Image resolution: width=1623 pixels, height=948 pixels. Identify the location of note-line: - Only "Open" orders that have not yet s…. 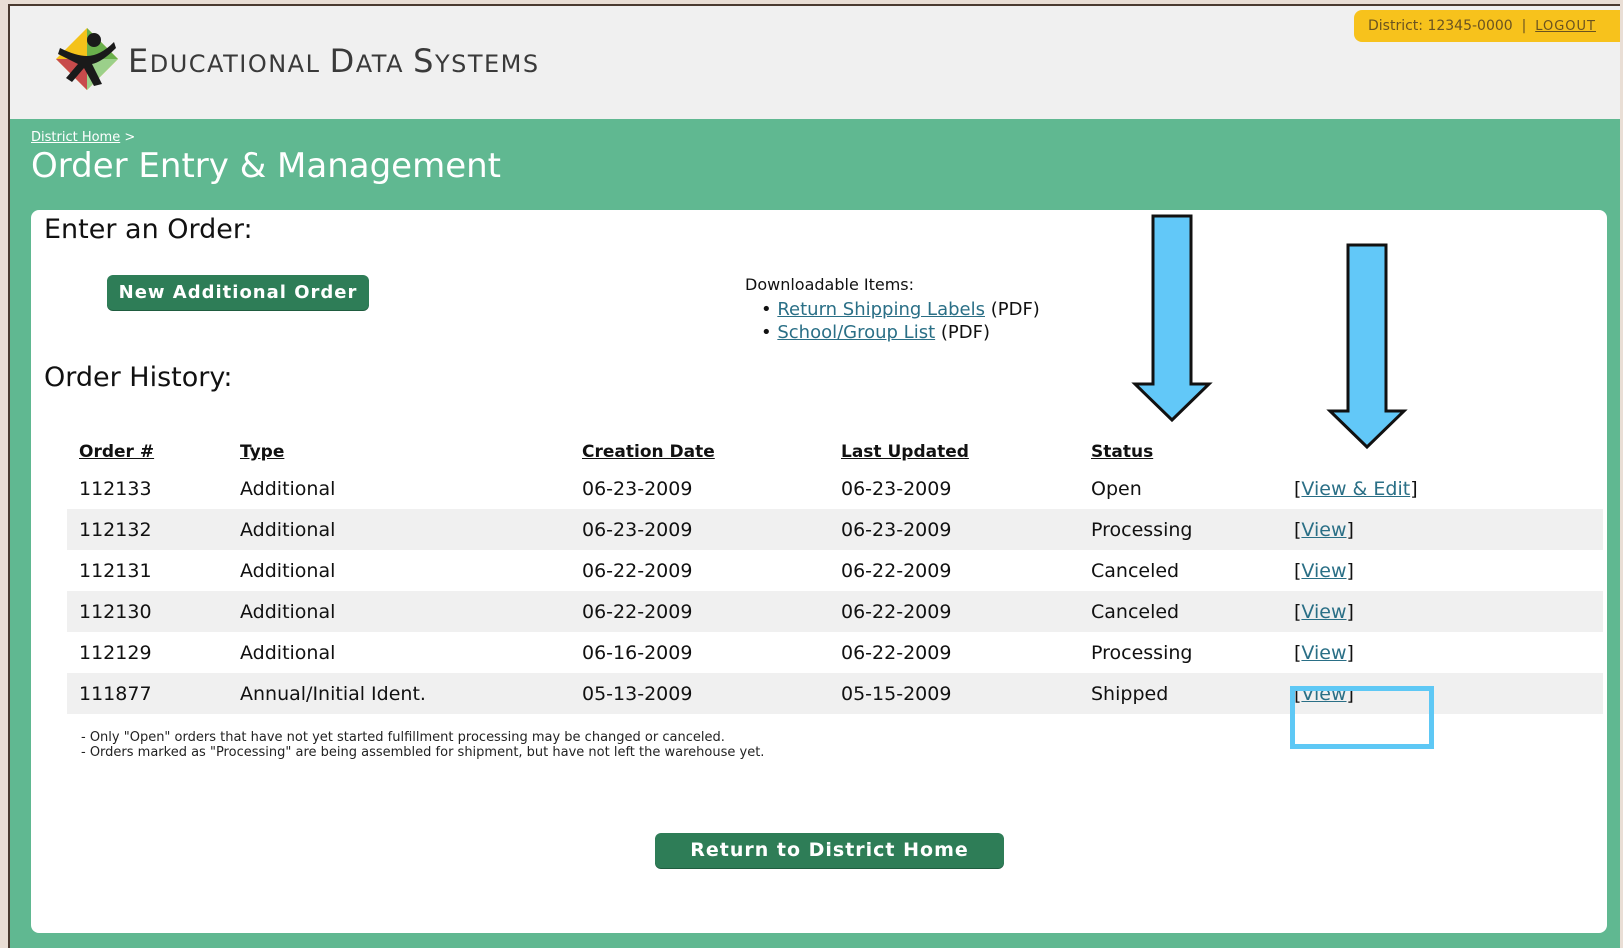
(403, 737).